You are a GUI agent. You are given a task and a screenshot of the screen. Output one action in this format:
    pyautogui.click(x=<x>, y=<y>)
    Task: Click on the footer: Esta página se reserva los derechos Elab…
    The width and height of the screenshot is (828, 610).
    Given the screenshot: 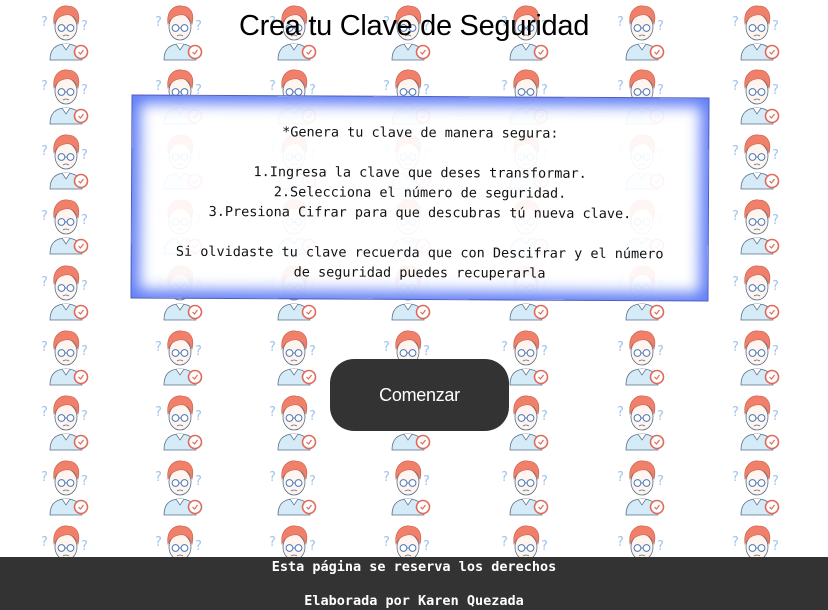 What is the action you would take?
    pyautogui.click(x=414, y=583)
    